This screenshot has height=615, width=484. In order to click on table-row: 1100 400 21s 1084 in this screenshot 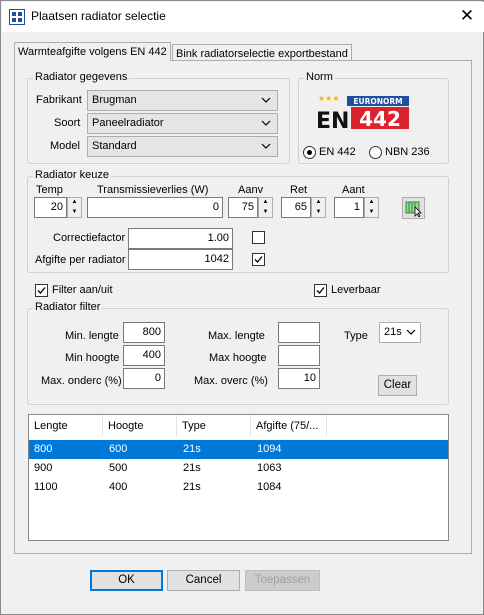, I will do `click(238, 487)`.